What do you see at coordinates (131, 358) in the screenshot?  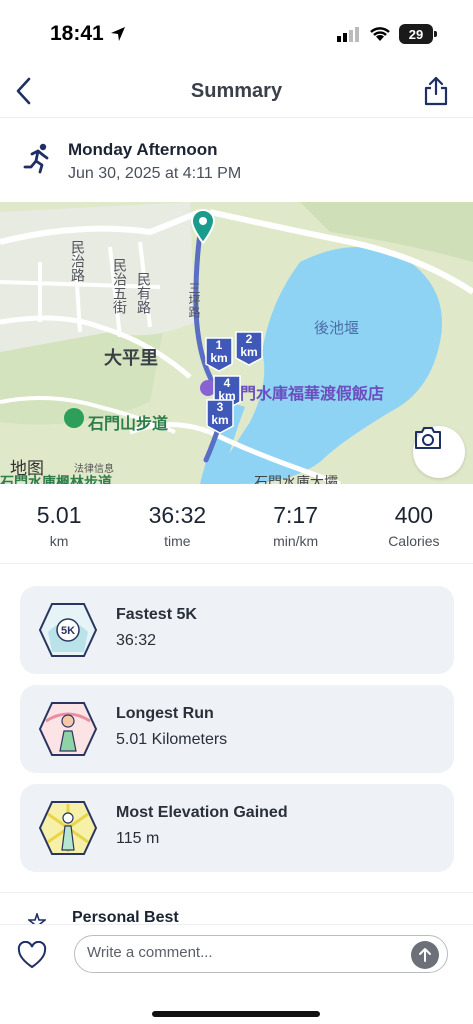 I see `map-label-district: 大平里` at bounding box center [131, 358].